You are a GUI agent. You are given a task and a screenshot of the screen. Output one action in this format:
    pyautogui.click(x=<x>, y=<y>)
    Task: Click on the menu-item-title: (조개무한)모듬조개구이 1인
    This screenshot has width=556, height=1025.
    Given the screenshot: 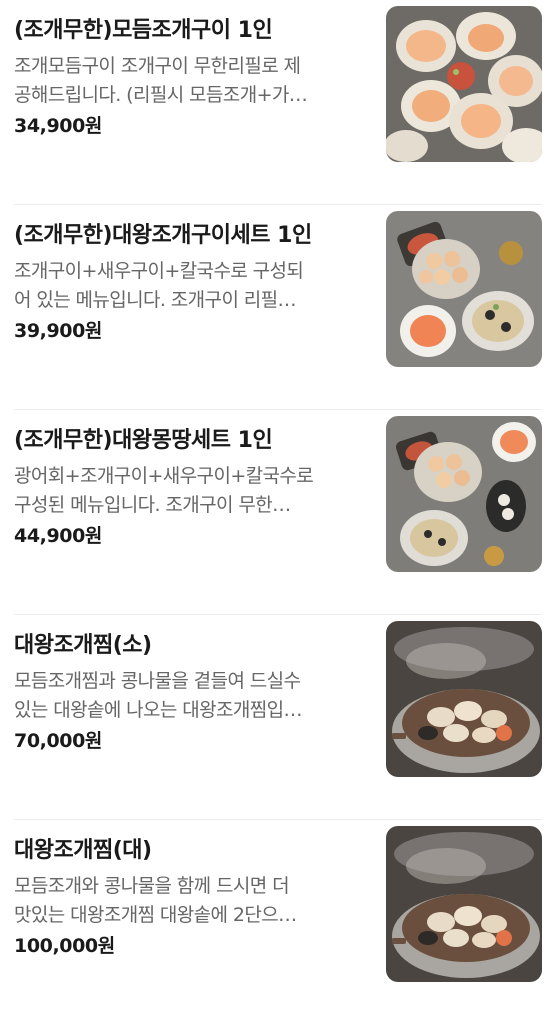 What is the action you would take?
    pyautogui.click(x=143, y=30)
    